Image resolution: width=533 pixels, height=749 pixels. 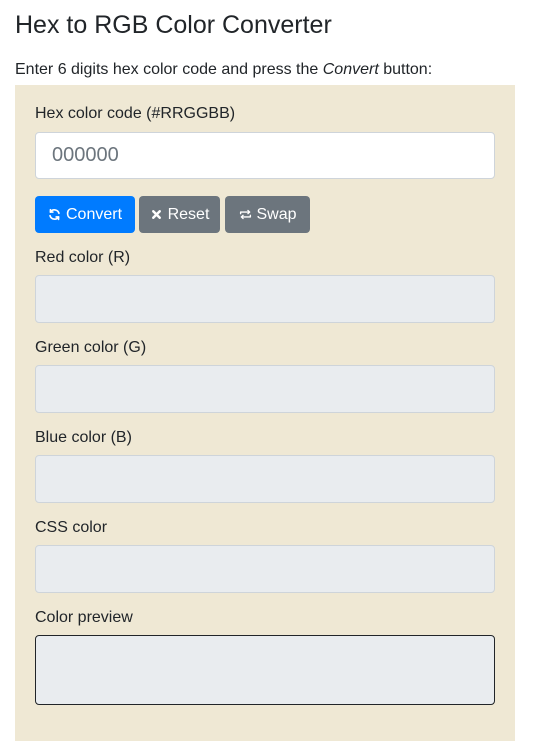 What do you see at coordinates (94, 214) in the screenshot?
I see `convert-button-label: Convert` at bounding box center [94, 214].